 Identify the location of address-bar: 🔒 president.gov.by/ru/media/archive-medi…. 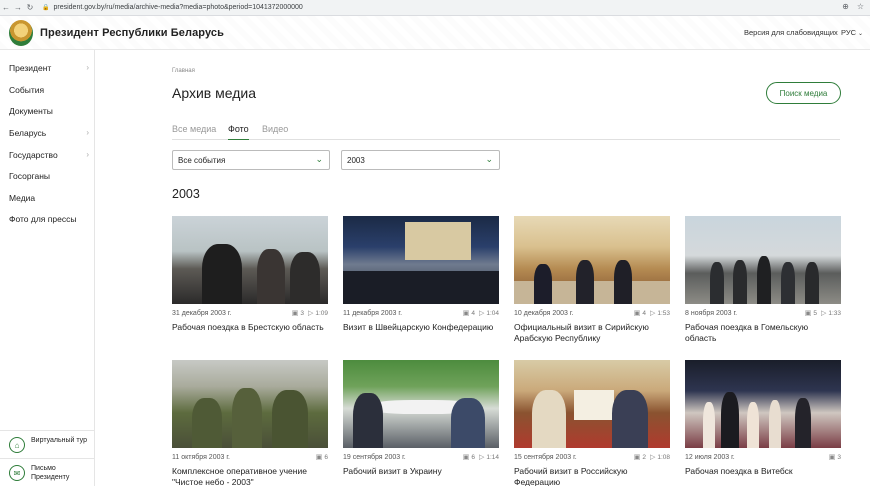
(172, 7).